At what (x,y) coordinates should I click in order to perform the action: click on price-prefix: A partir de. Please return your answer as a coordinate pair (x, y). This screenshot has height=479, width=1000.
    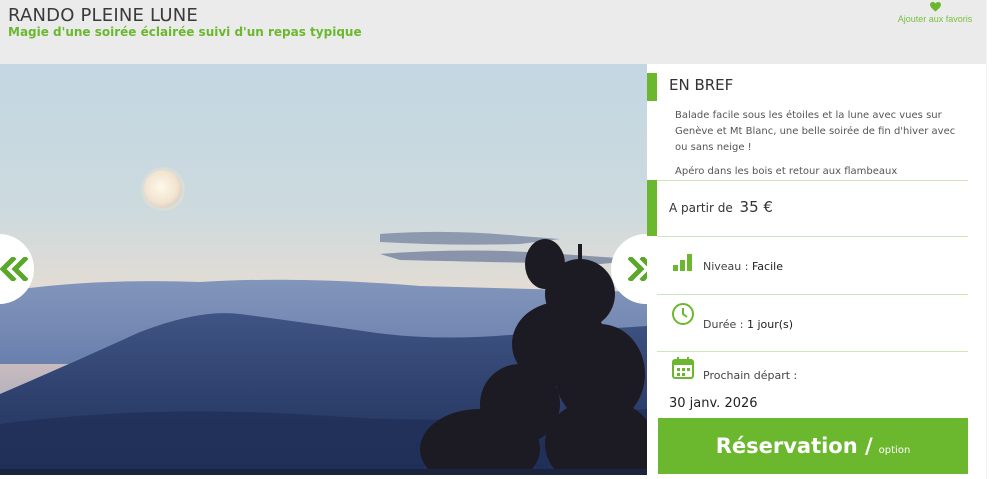
    Looking at the image, I should click on (701, 208).